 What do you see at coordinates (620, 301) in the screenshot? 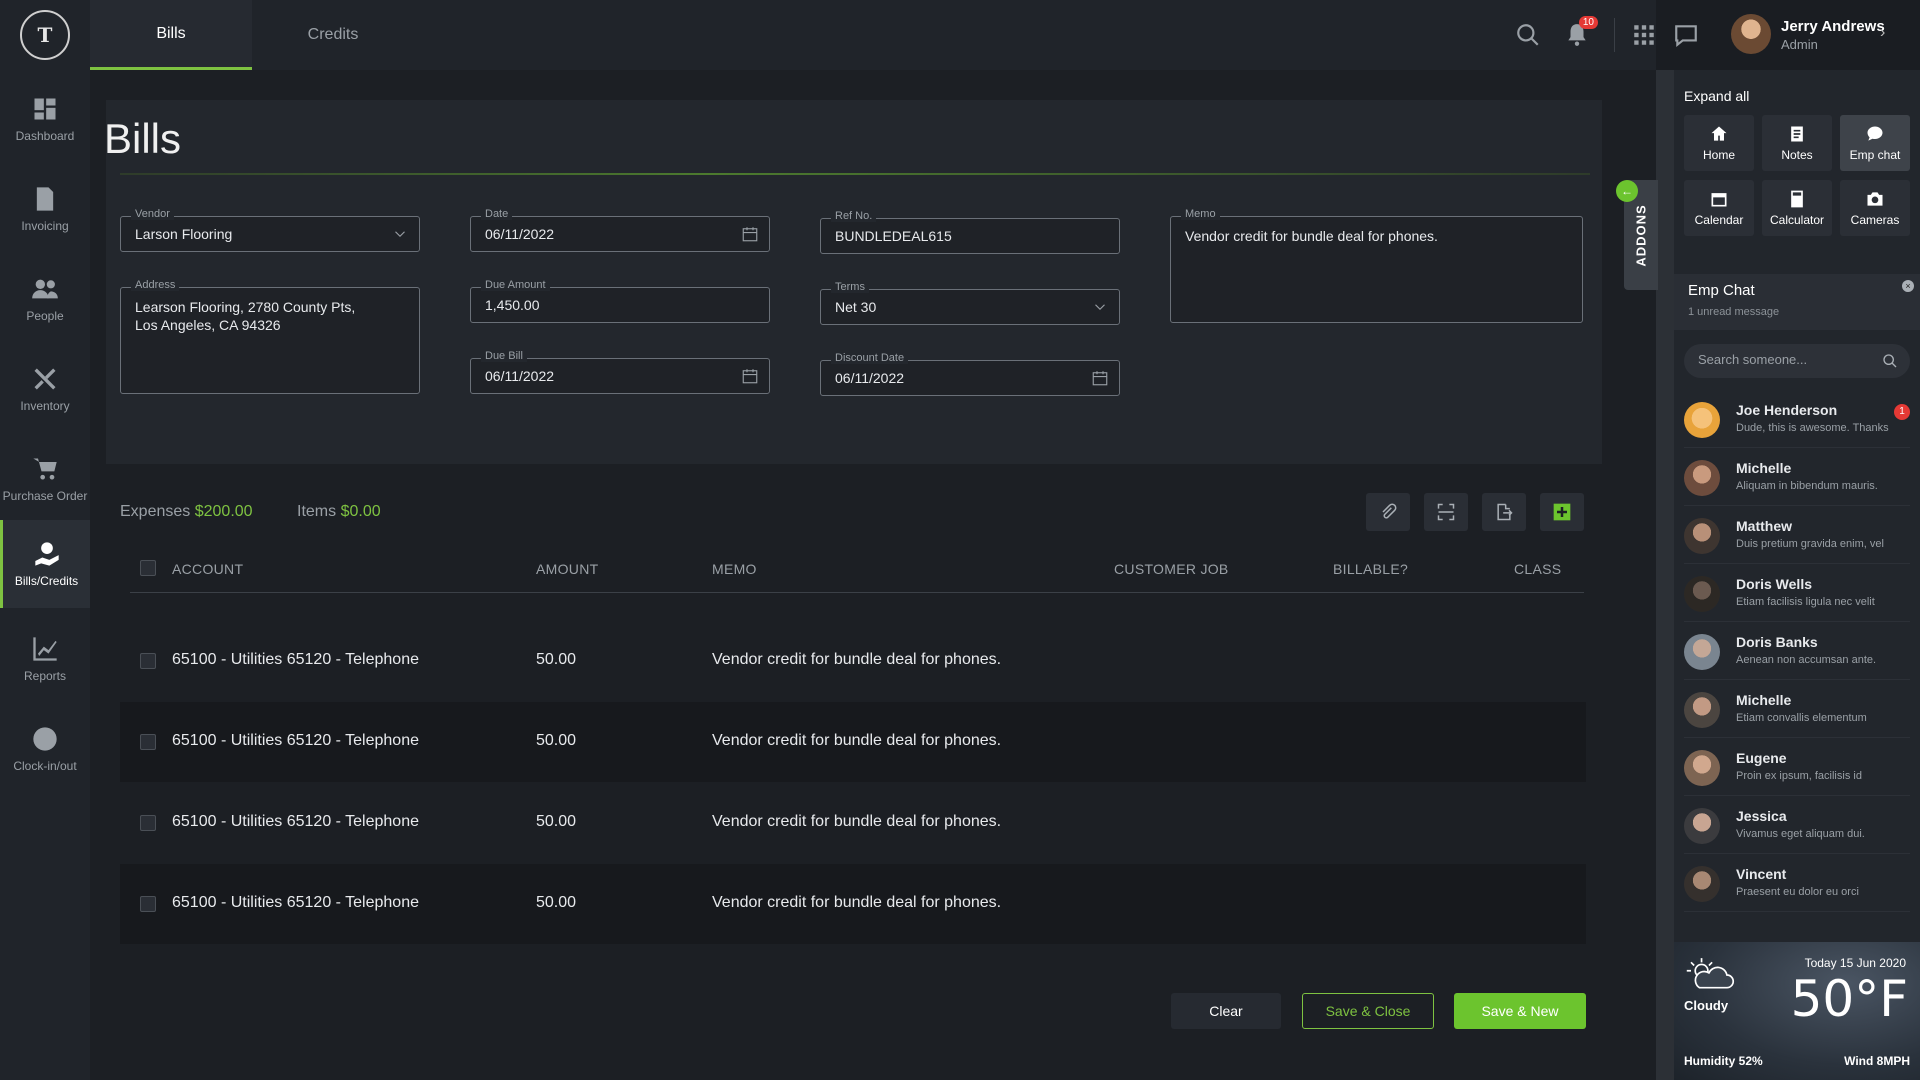
I see `due-amount-field: Due Amount 1,450.00` at bounding box center [620, 301].